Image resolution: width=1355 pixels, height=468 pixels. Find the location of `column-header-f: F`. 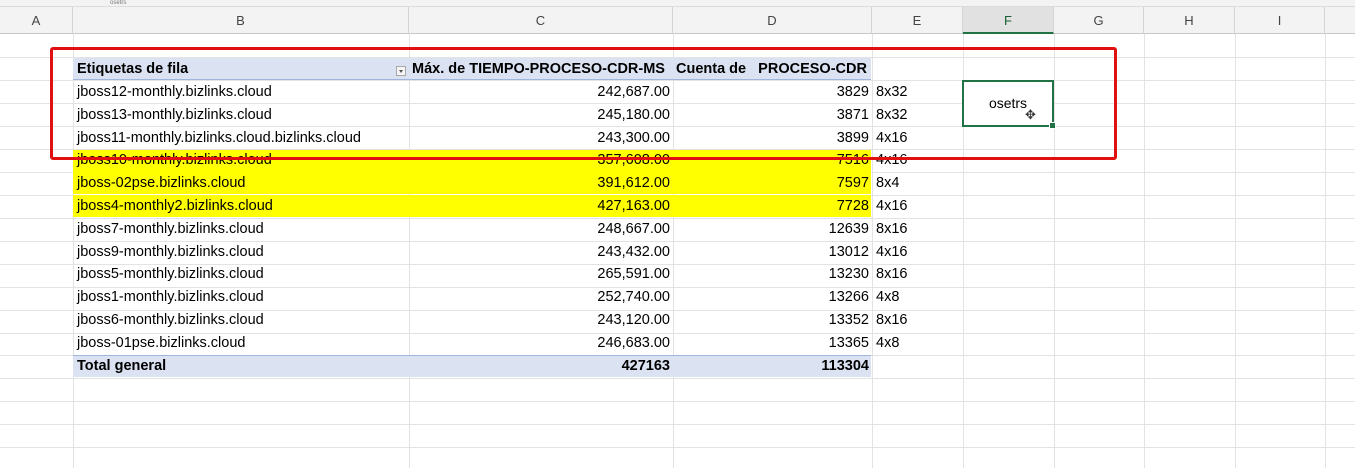

column-header-f: F is located at coordinates (1008, 20).